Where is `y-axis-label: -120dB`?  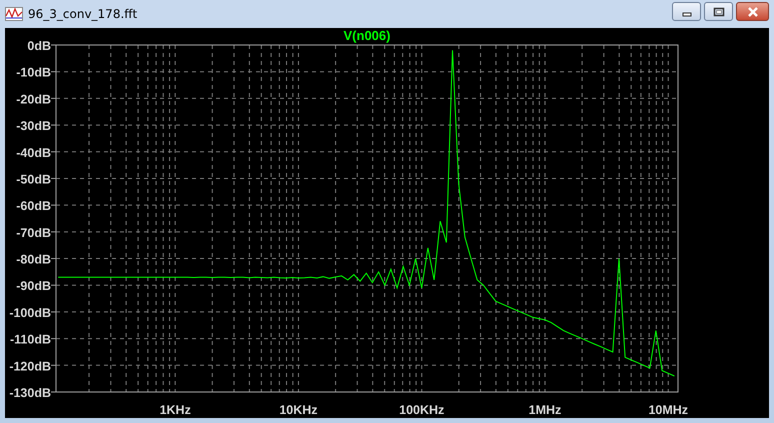 y-axis-label: -120dB is located at coordinates (30, 366).